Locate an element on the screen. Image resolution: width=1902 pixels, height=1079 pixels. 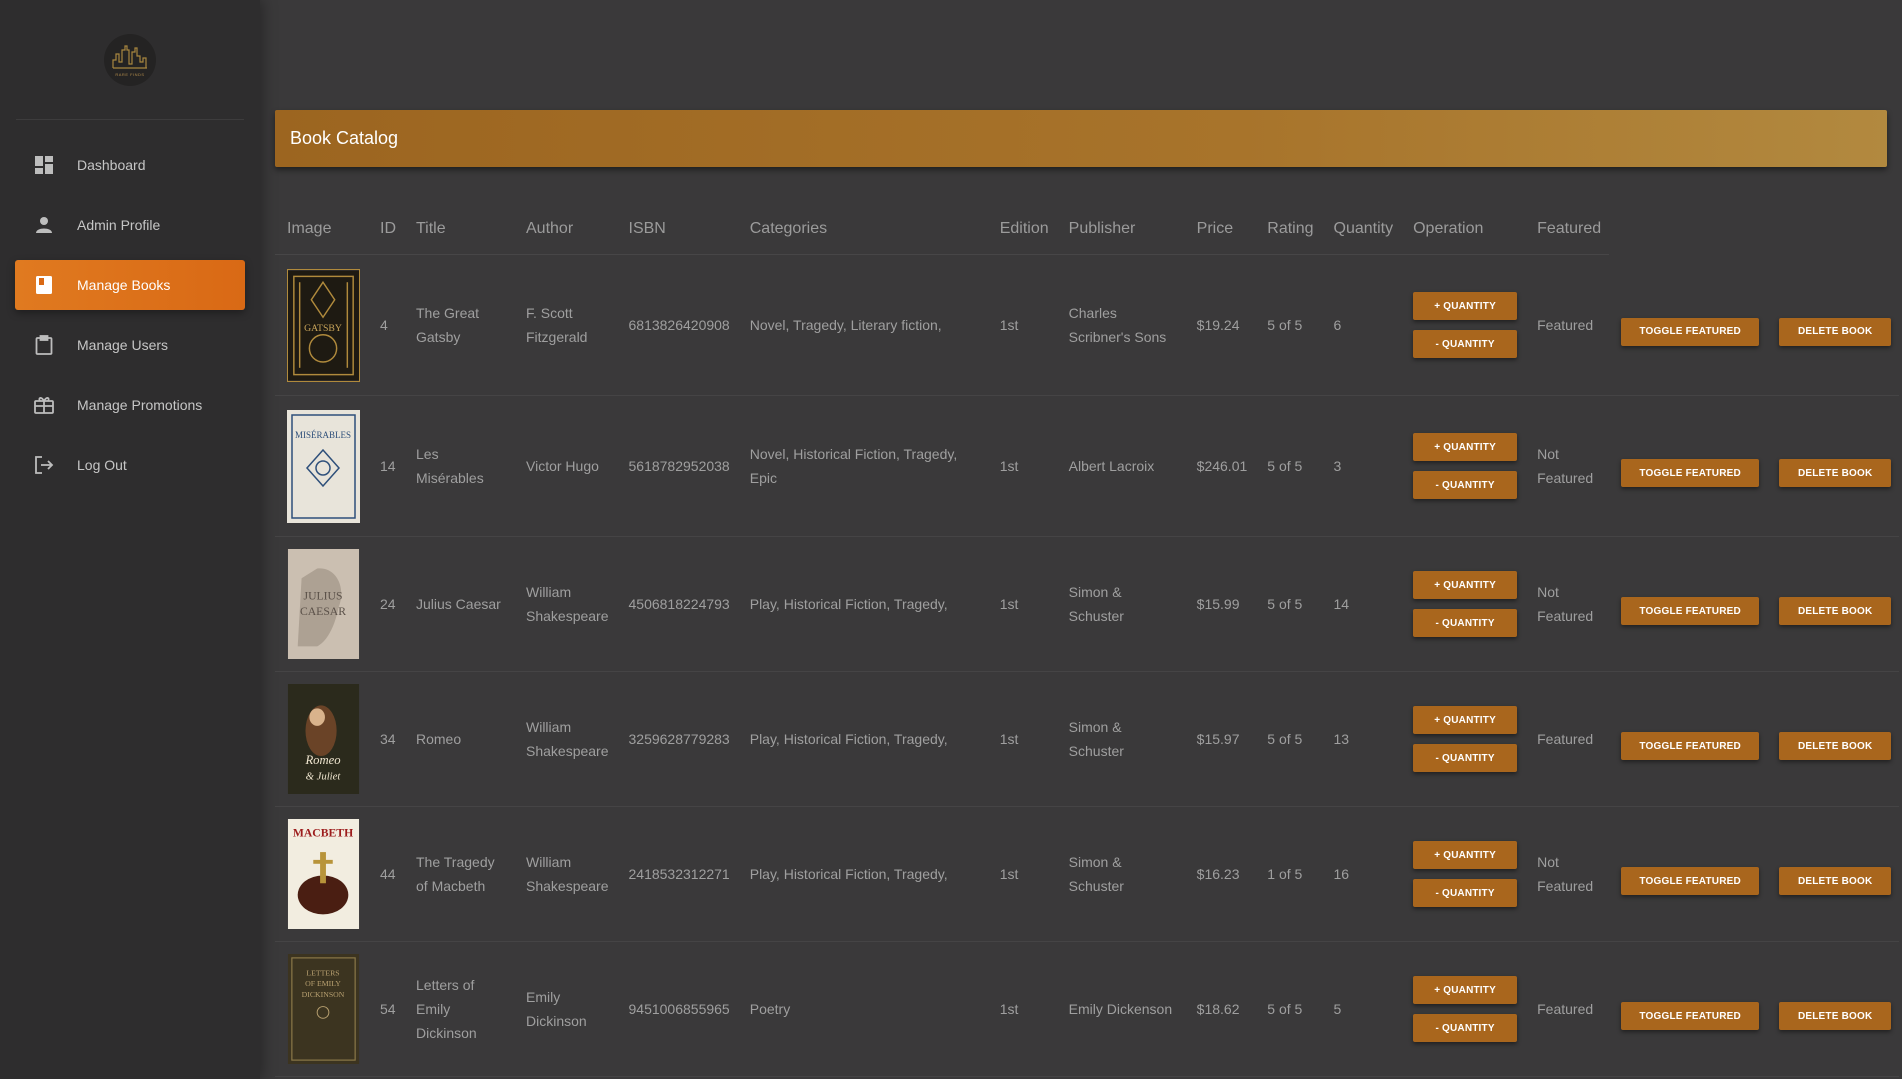
sidebar-item-manage-promotions: Manage Promotions is located at coordinates (130, 405).